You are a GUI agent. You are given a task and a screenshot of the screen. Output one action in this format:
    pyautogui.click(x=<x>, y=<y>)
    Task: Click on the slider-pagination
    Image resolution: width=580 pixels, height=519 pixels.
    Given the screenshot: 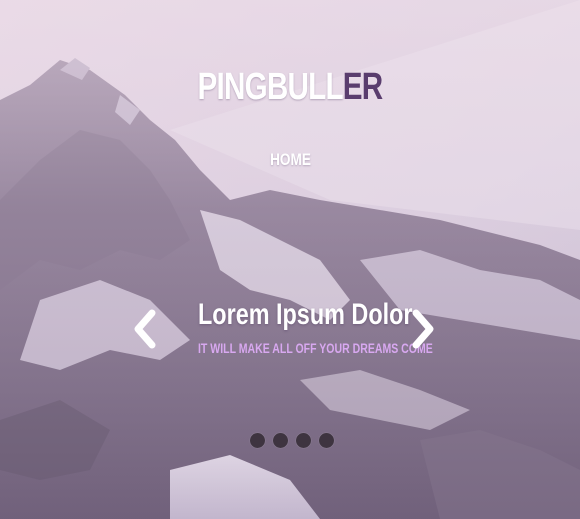 What is the action you would take?
    pyautogui.click(x=292, y=440)
    